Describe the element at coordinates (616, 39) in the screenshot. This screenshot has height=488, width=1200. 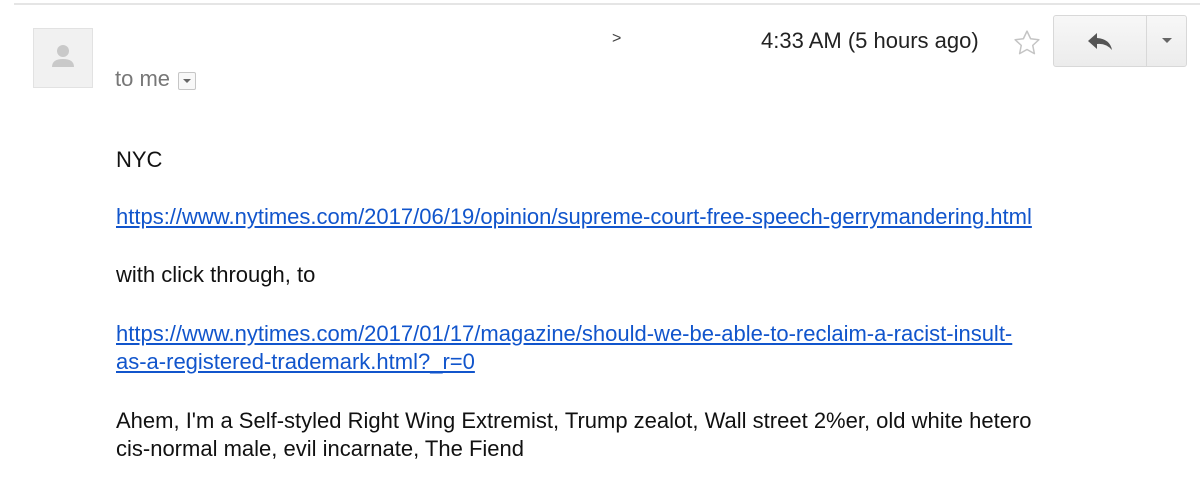
I see `expand-details-arrow: >` at that location.